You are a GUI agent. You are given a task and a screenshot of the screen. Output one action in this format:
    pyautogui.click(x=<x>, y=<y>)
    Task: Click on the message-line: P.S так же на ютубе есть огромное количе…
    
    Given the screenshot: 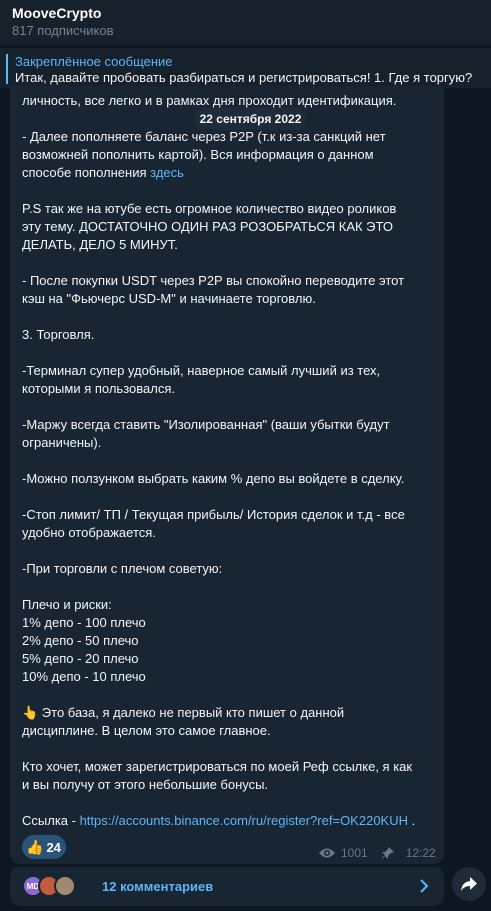 What is the action you would take?
    pyautogui.click(x=209, y=208)
    